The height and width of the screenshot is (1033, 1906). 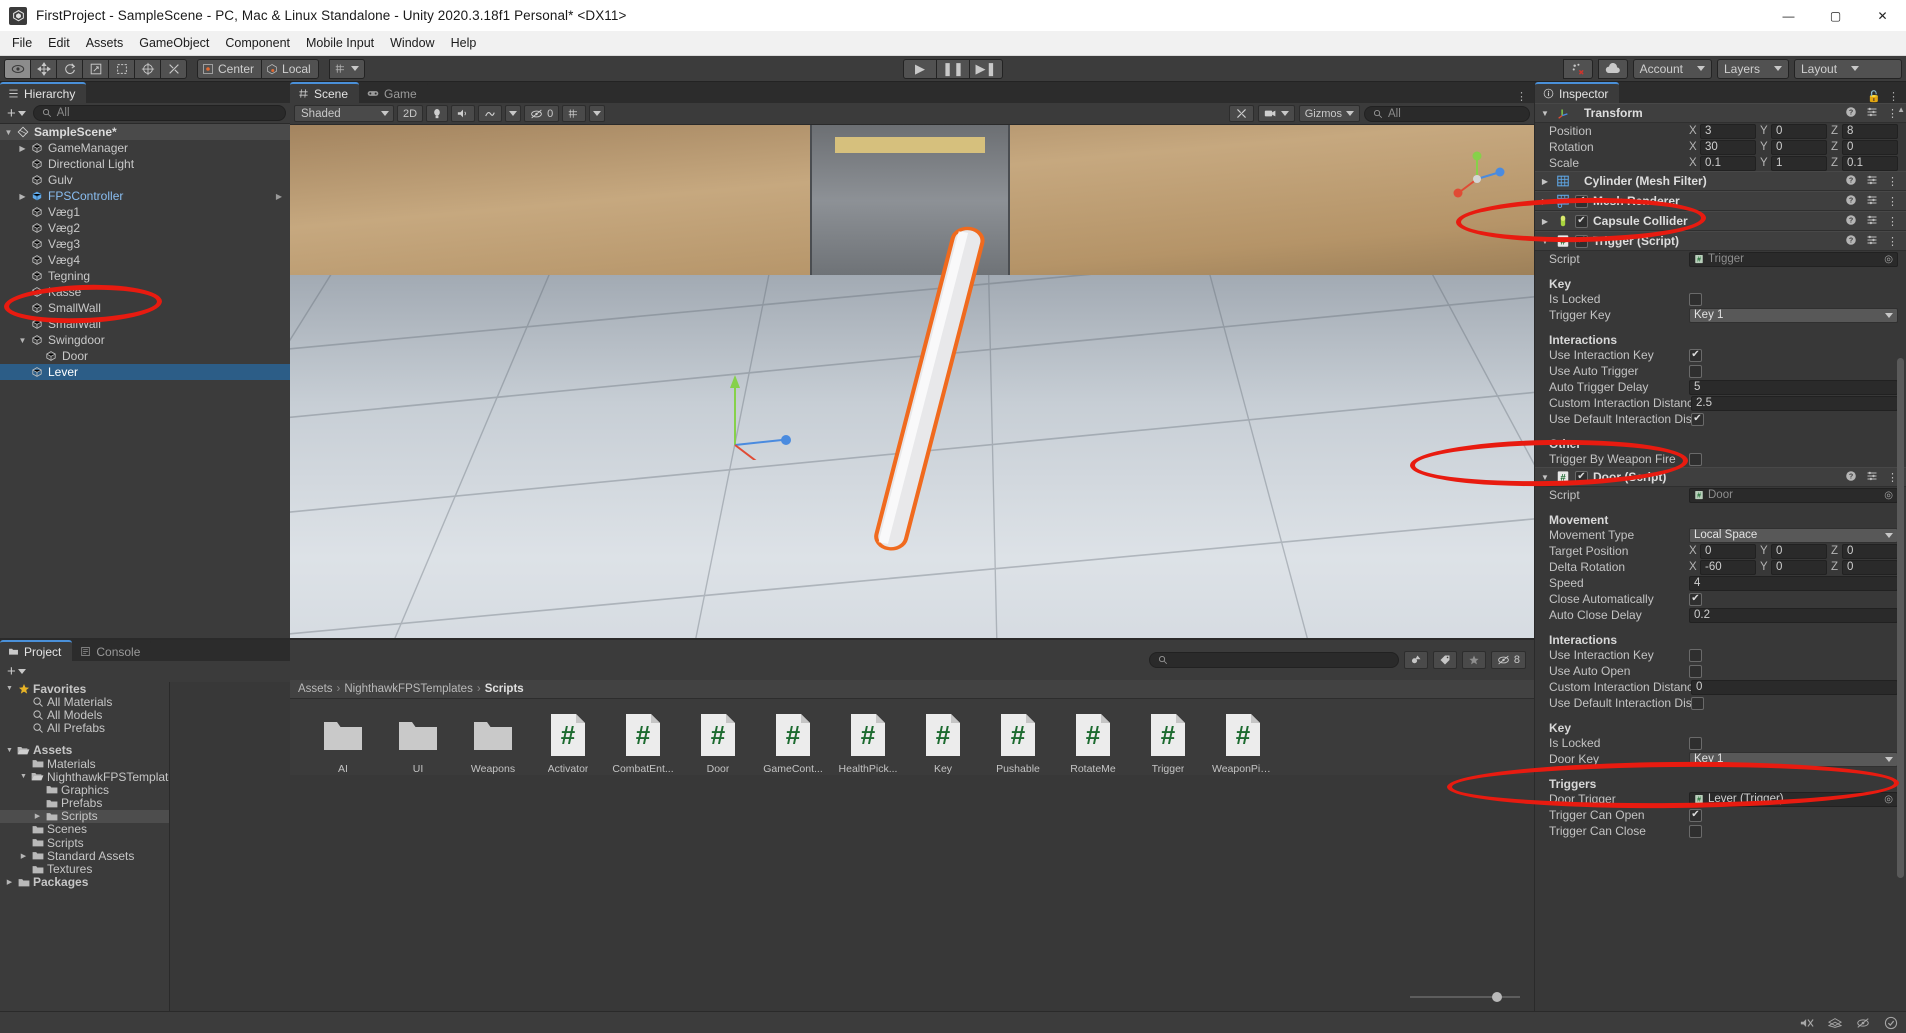 What do you see at coordinates (1872, 201) in the screenshot?
I see `preset-icon` at bounding box center [1872, 201].